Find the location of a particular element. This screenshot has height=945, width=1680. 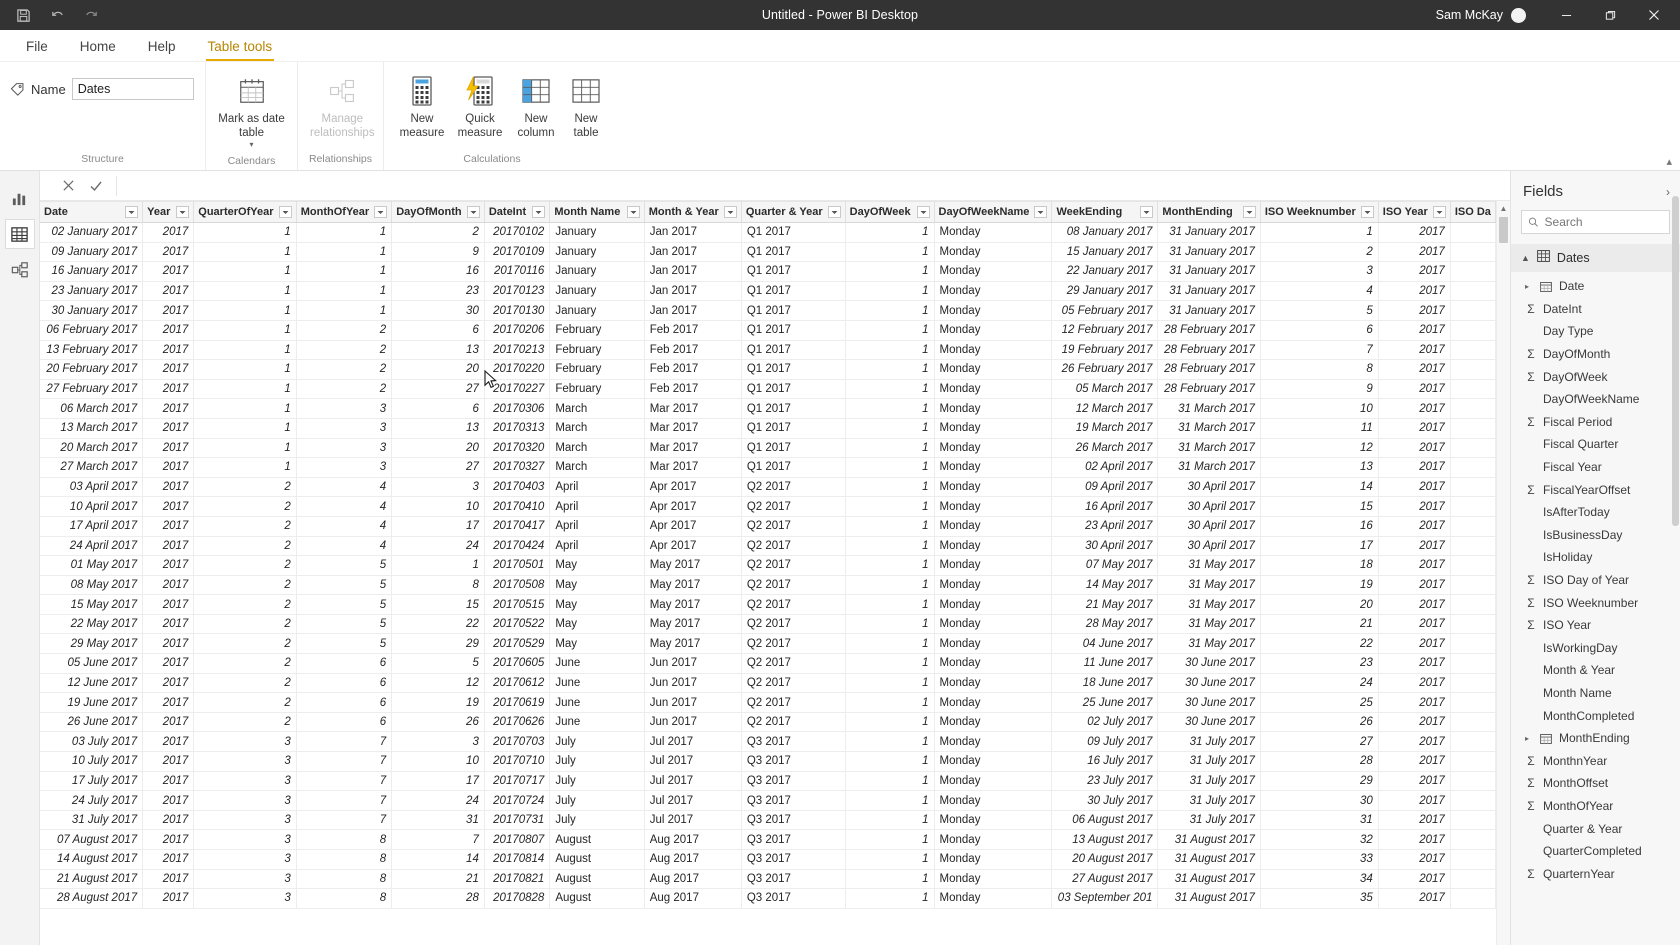

cell-date: 19 June 2017 is located at coordinates (92, 702).